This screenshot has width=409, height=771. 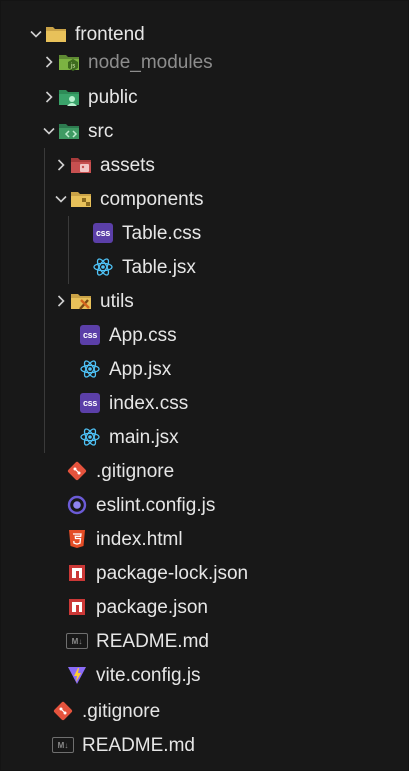 I want to click on tree-file-readme-root: M↓ README.md, so click(x=204, y=745).